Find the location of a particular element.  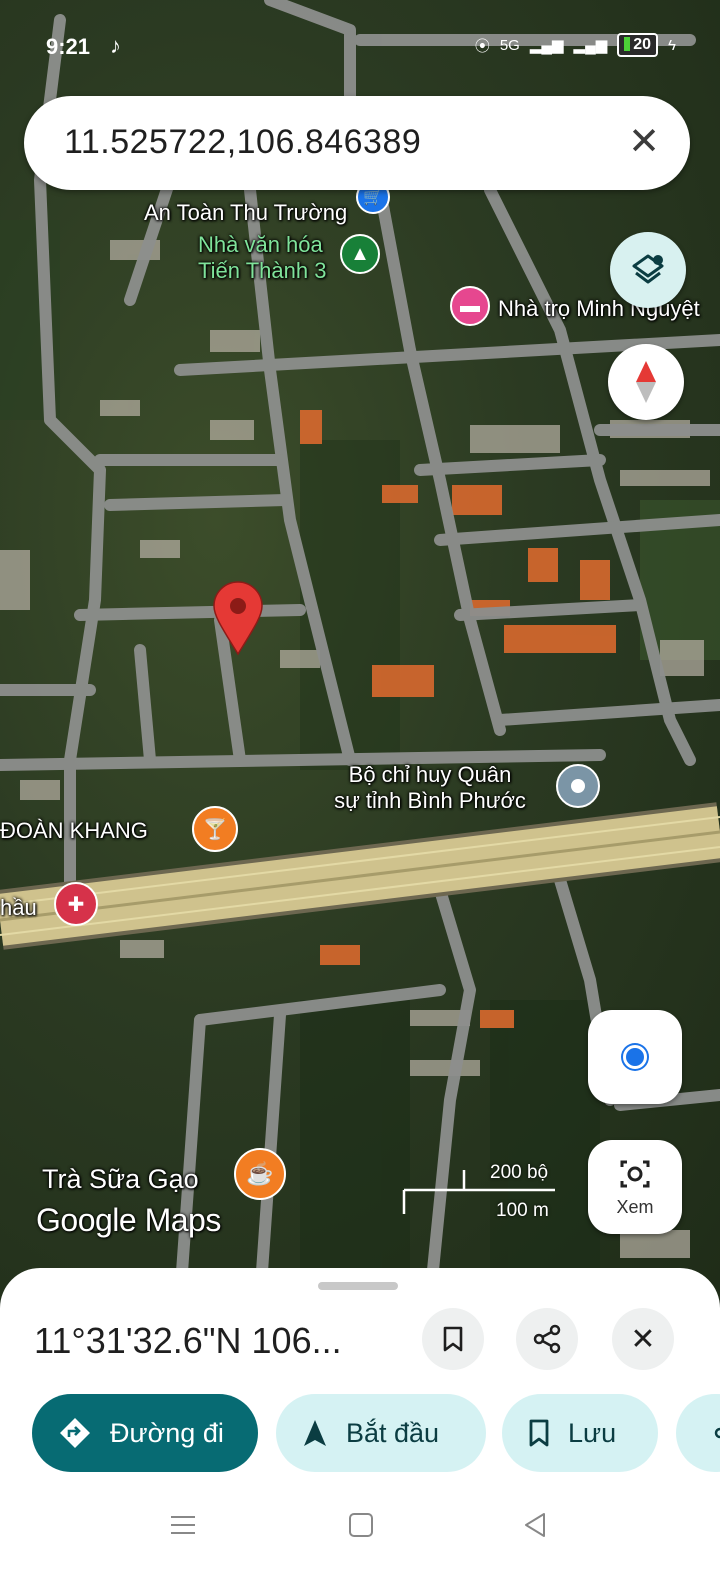

battery-indicator: 20 is located at coordinates (638, 45).